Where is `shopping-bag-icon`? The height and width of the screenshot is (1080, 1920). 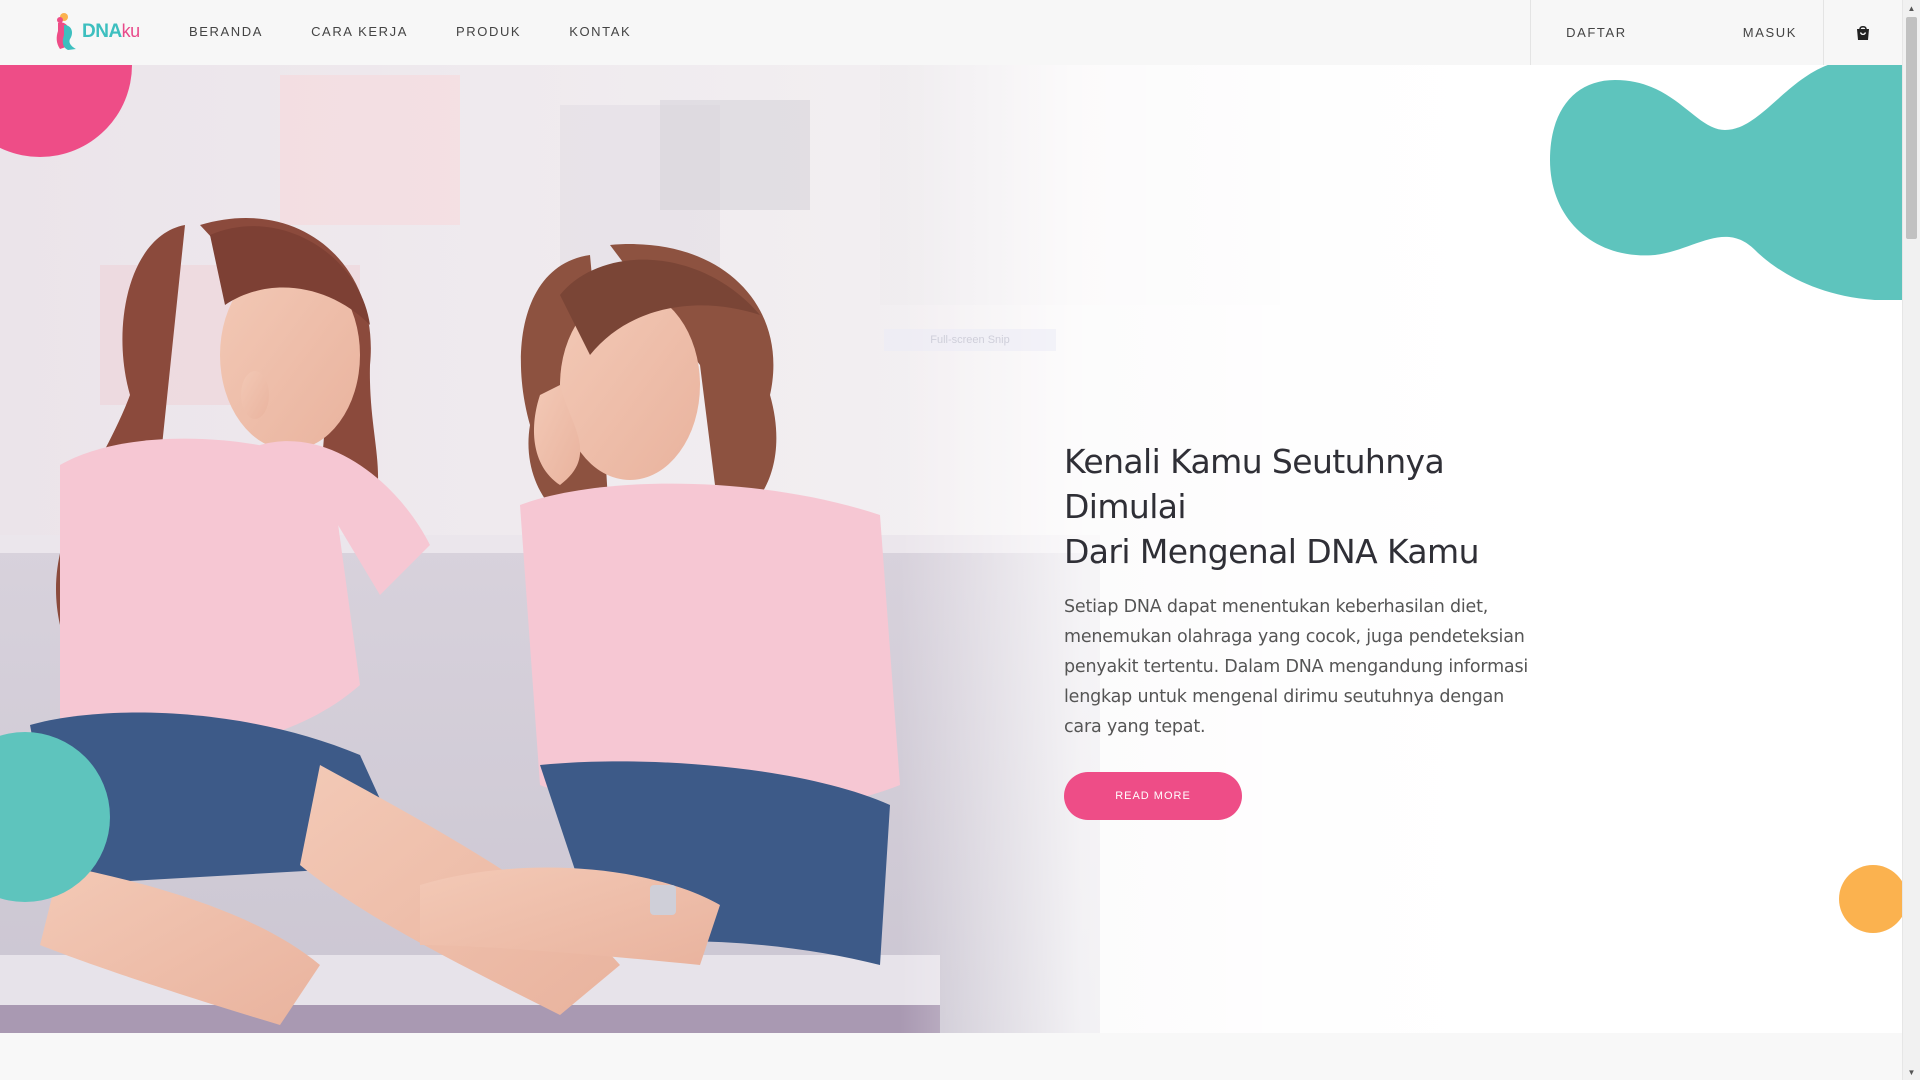 shopping-bag-icon is located at coordinates (1863, 32).